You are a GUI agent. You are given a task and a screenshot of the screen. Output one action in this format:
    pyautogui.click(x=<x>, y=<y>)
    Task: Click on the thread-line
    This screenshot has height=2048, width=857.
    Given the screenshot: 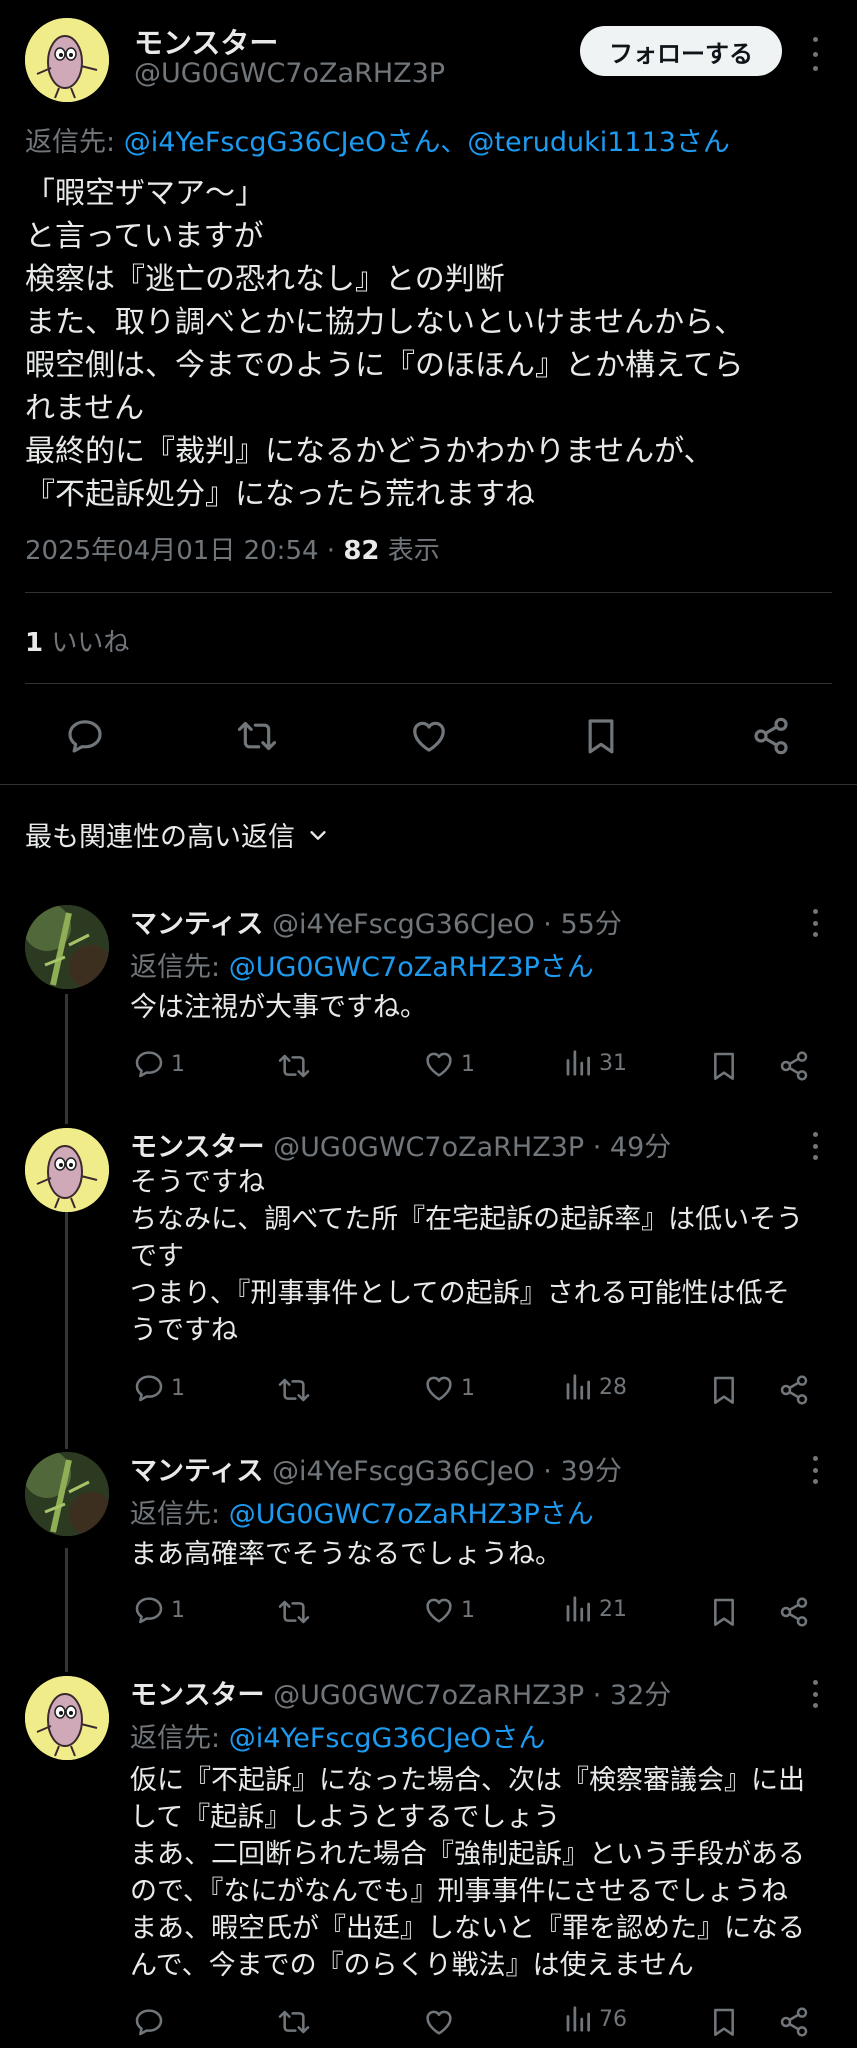 What is the action you would take?
    pyautogui.click(x=66, y=1311)
    